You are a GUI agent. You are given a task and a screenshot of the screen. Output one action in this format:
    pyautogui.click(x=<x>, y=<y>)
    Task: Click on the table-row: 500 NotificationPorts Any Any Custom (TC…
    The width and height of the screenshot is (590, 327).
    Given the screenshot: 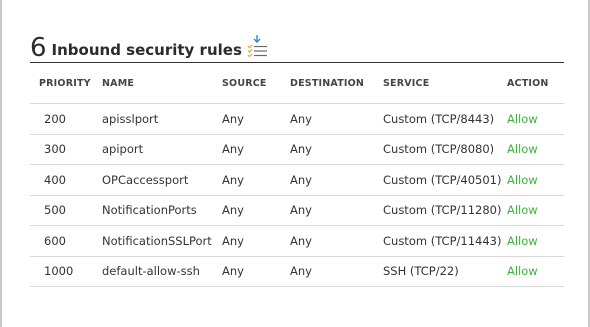 What is the action you would take?
    pyautogui.click(x=297, y=210)
    